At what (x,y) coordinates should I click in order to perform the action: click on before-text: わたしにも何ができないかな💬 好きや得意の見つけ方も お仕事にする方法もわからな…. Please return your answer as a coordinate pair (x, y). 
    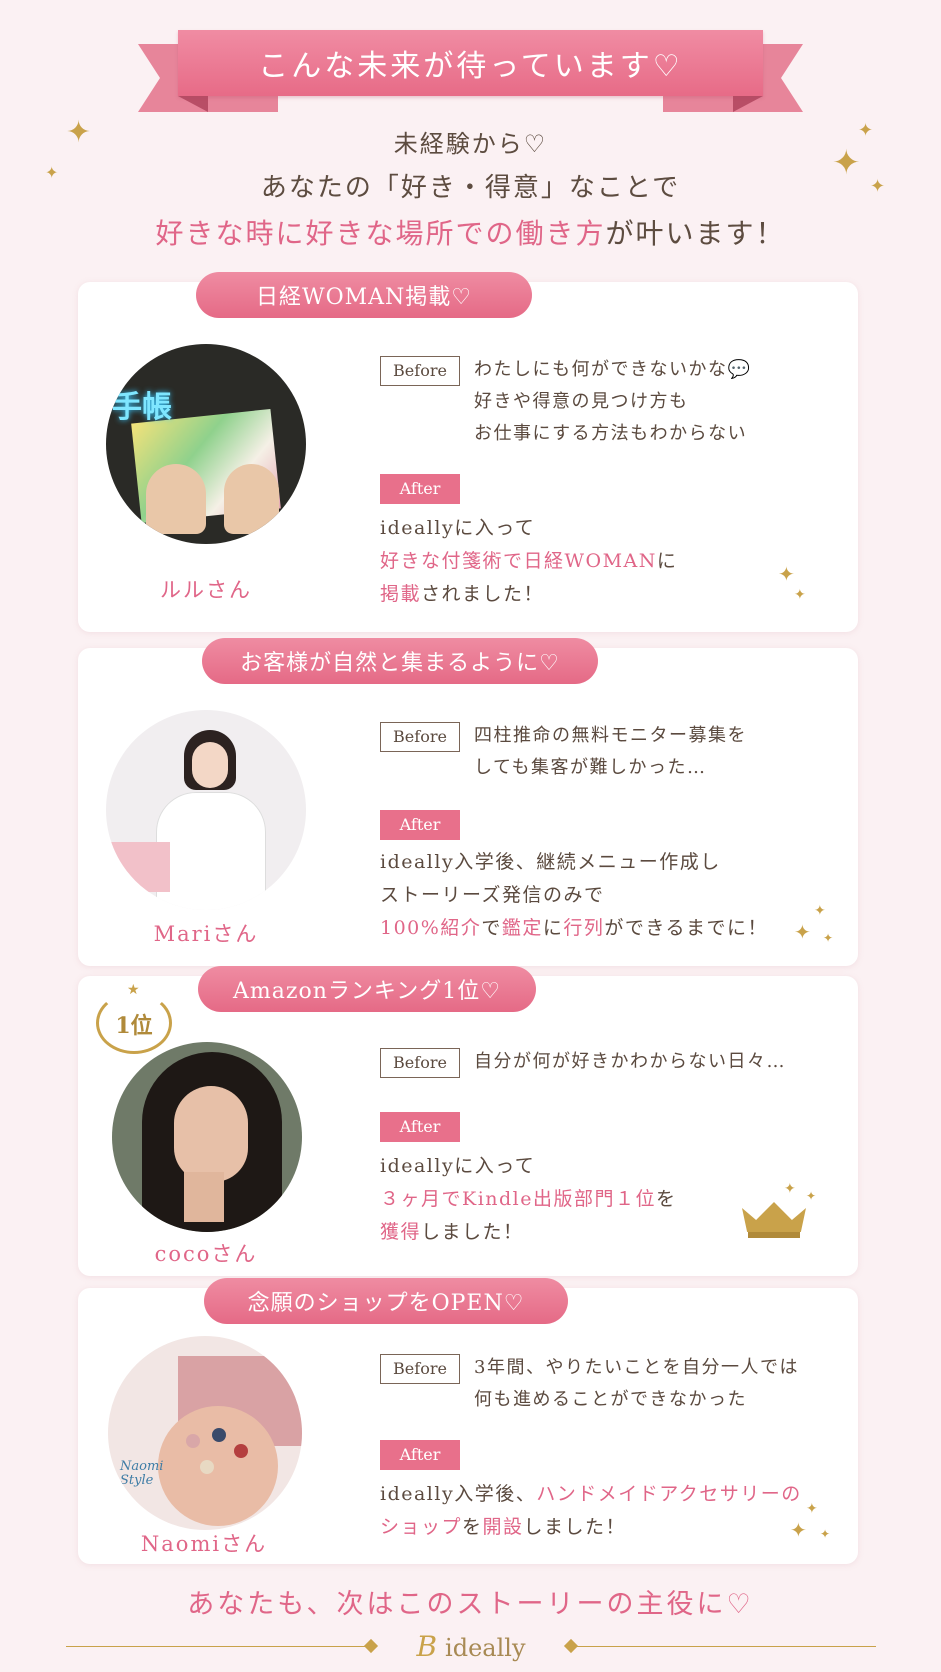
    Looking at the image, I should click on (613, 401).